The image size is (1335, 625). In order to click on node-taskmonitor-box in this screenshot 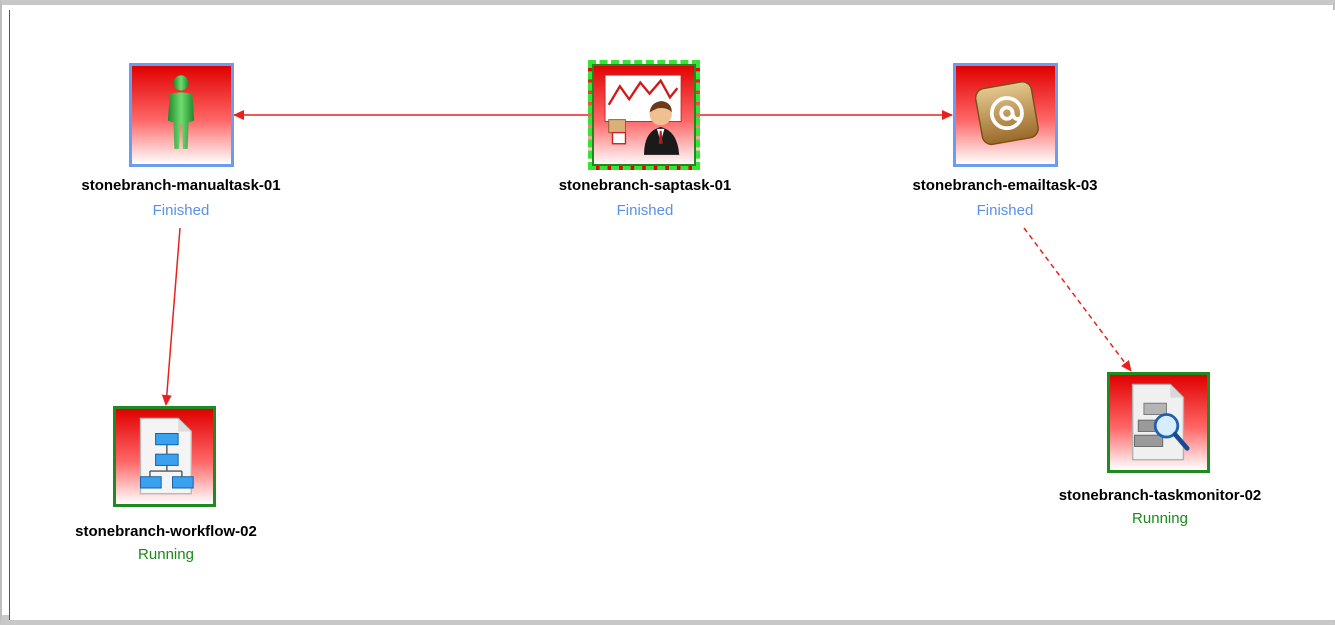, I will do `click(1158, 422)`.